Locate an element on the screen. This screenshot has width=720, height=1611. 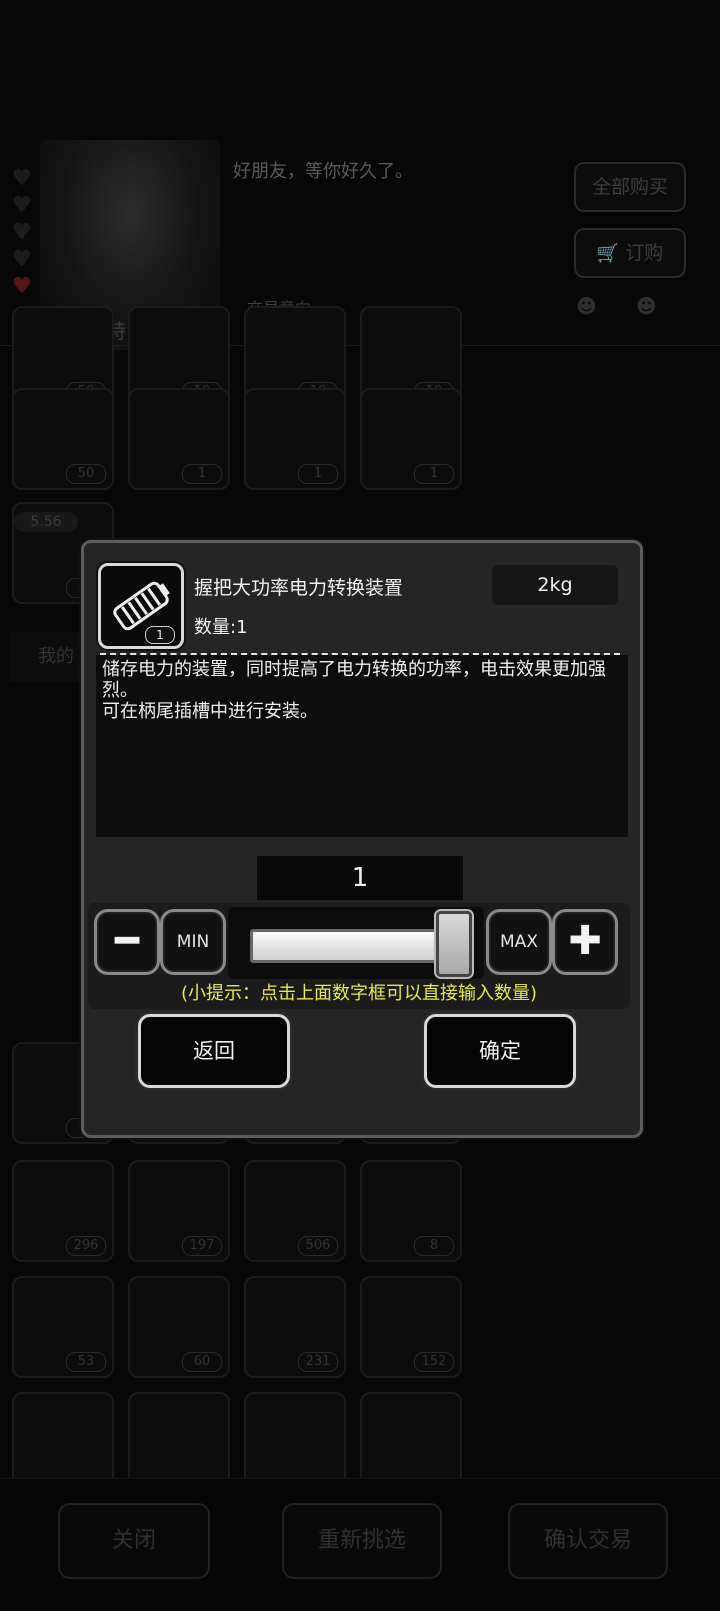
inventory-slot: 231 is located at coordinates (295, 1327).